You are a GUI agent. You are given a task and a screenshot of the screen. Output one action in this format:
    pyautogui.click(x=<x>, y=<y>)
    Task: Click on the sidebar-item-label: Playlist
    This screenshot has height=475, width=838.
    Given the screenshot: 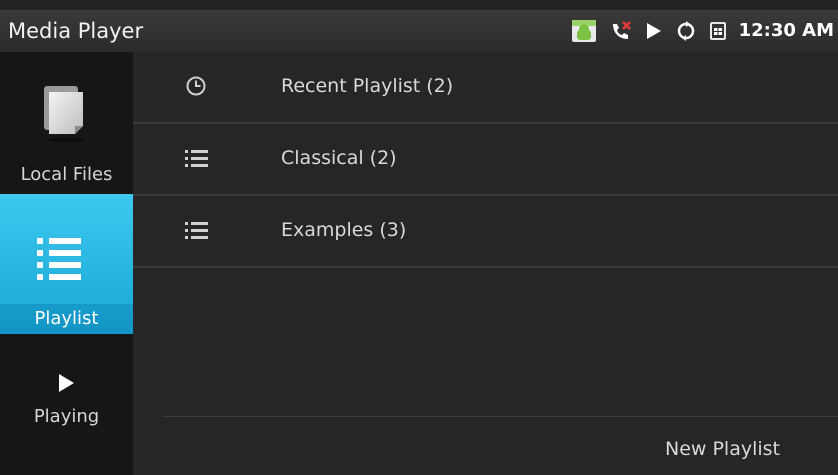 What is the action you would take?
    pyautogui.click(x=66, y=318)
    